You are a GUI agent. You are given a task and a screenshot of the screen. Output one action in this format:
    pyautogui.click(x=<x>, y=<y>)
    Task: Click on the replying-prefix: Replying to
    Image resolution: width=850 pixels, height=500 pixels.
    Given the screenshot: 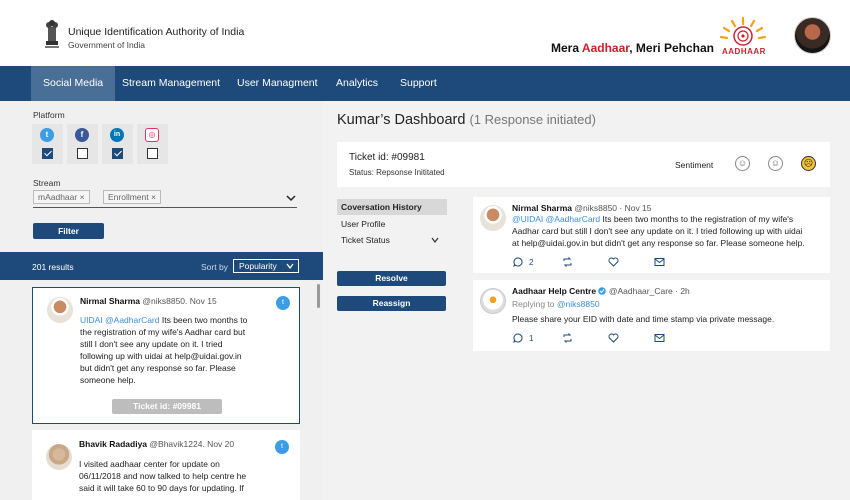 What is the action you would take?
    pyautogui.click(x=534, y=304)
    